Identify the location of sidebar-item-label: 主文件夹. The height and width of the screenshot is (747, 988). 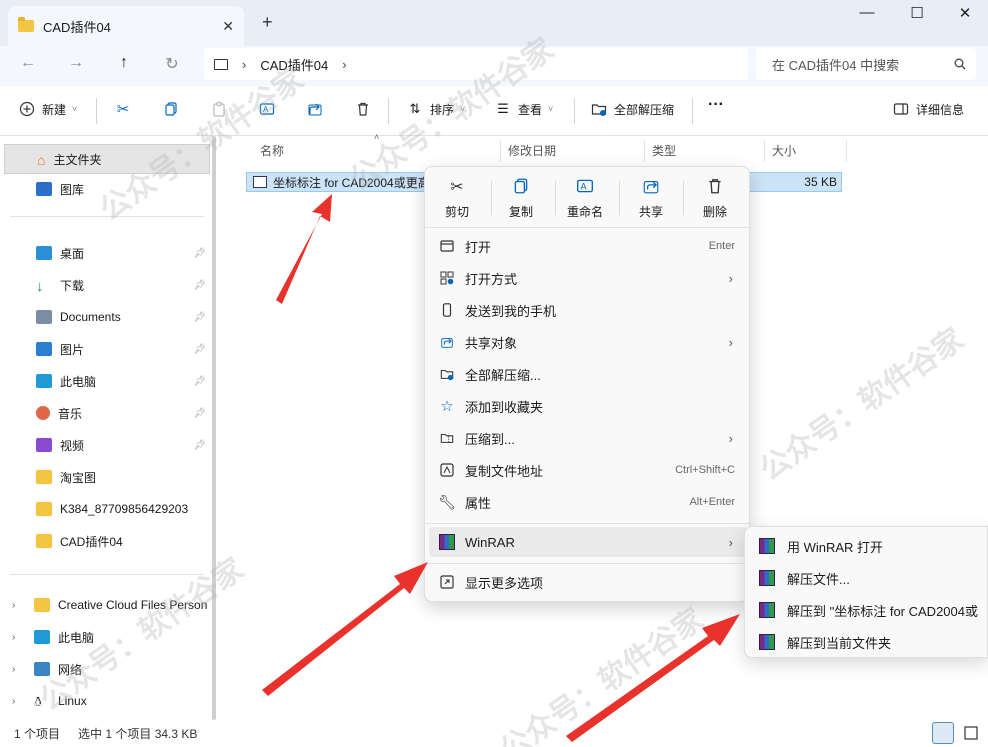
(77, 159).